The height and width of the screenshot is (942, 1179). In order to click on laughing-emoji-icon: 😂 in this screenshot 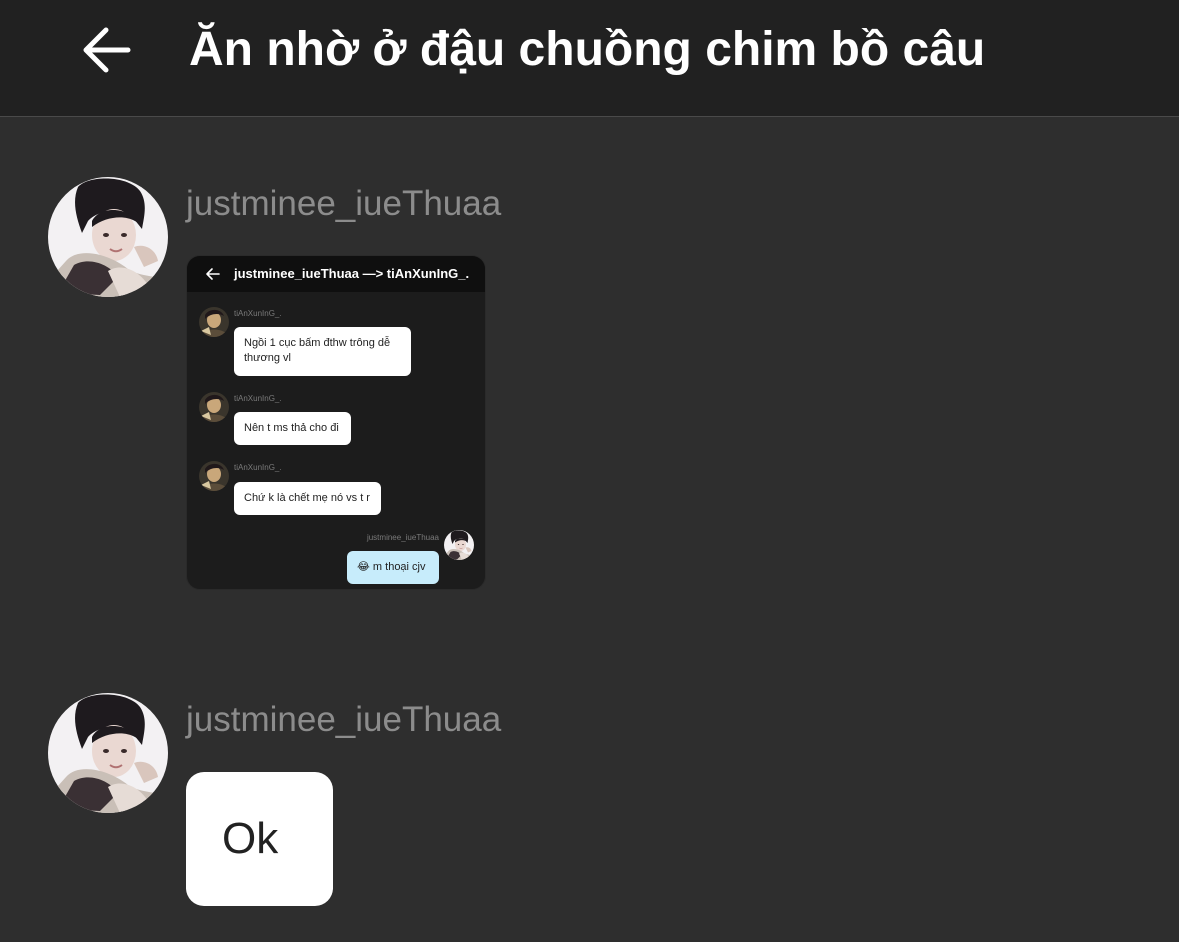, I will do `click(363, 567)`.